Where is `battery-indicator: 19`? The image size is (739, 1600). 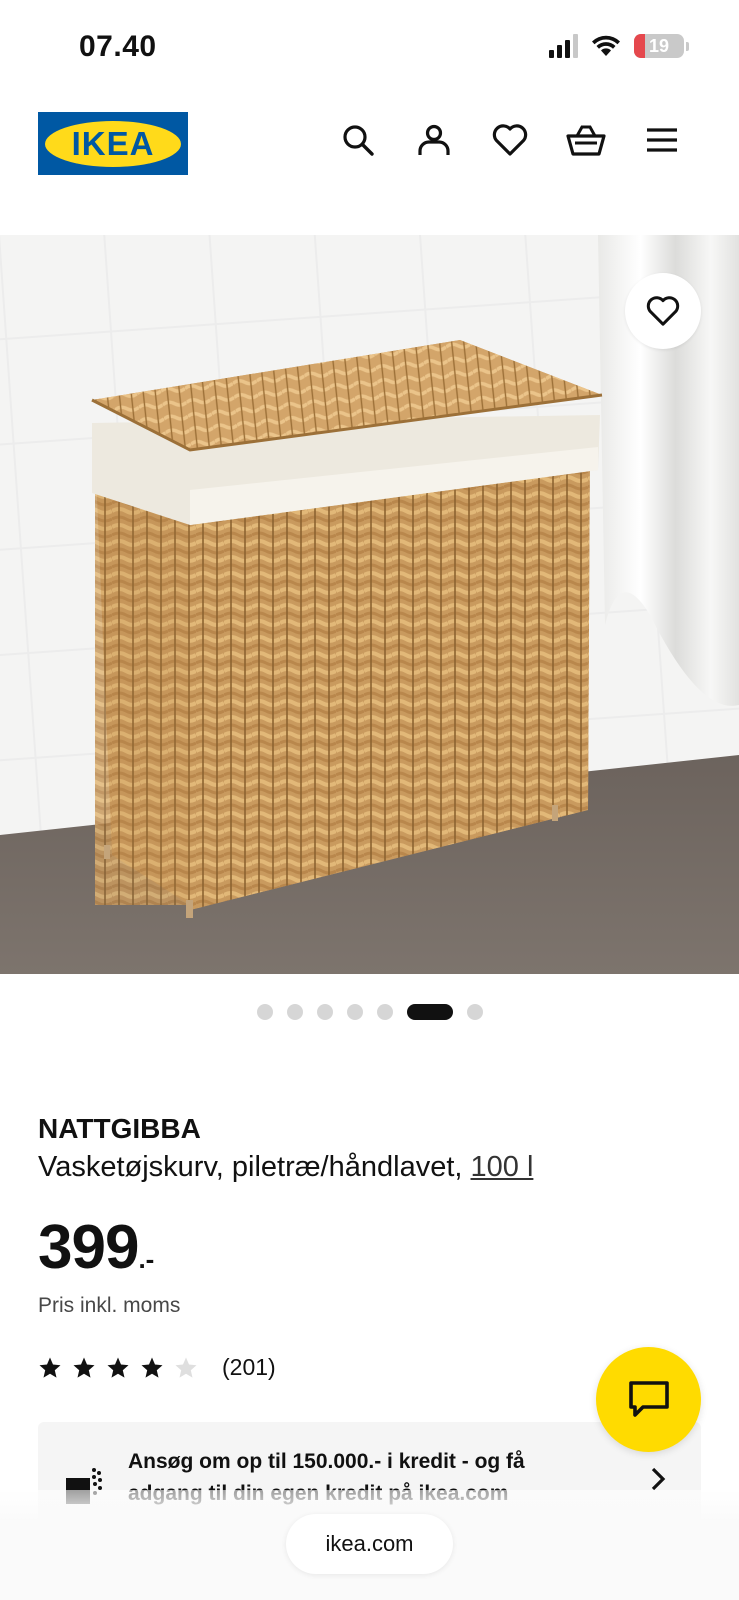 battery-indicator: 19 is located at coordinates (661, 46).